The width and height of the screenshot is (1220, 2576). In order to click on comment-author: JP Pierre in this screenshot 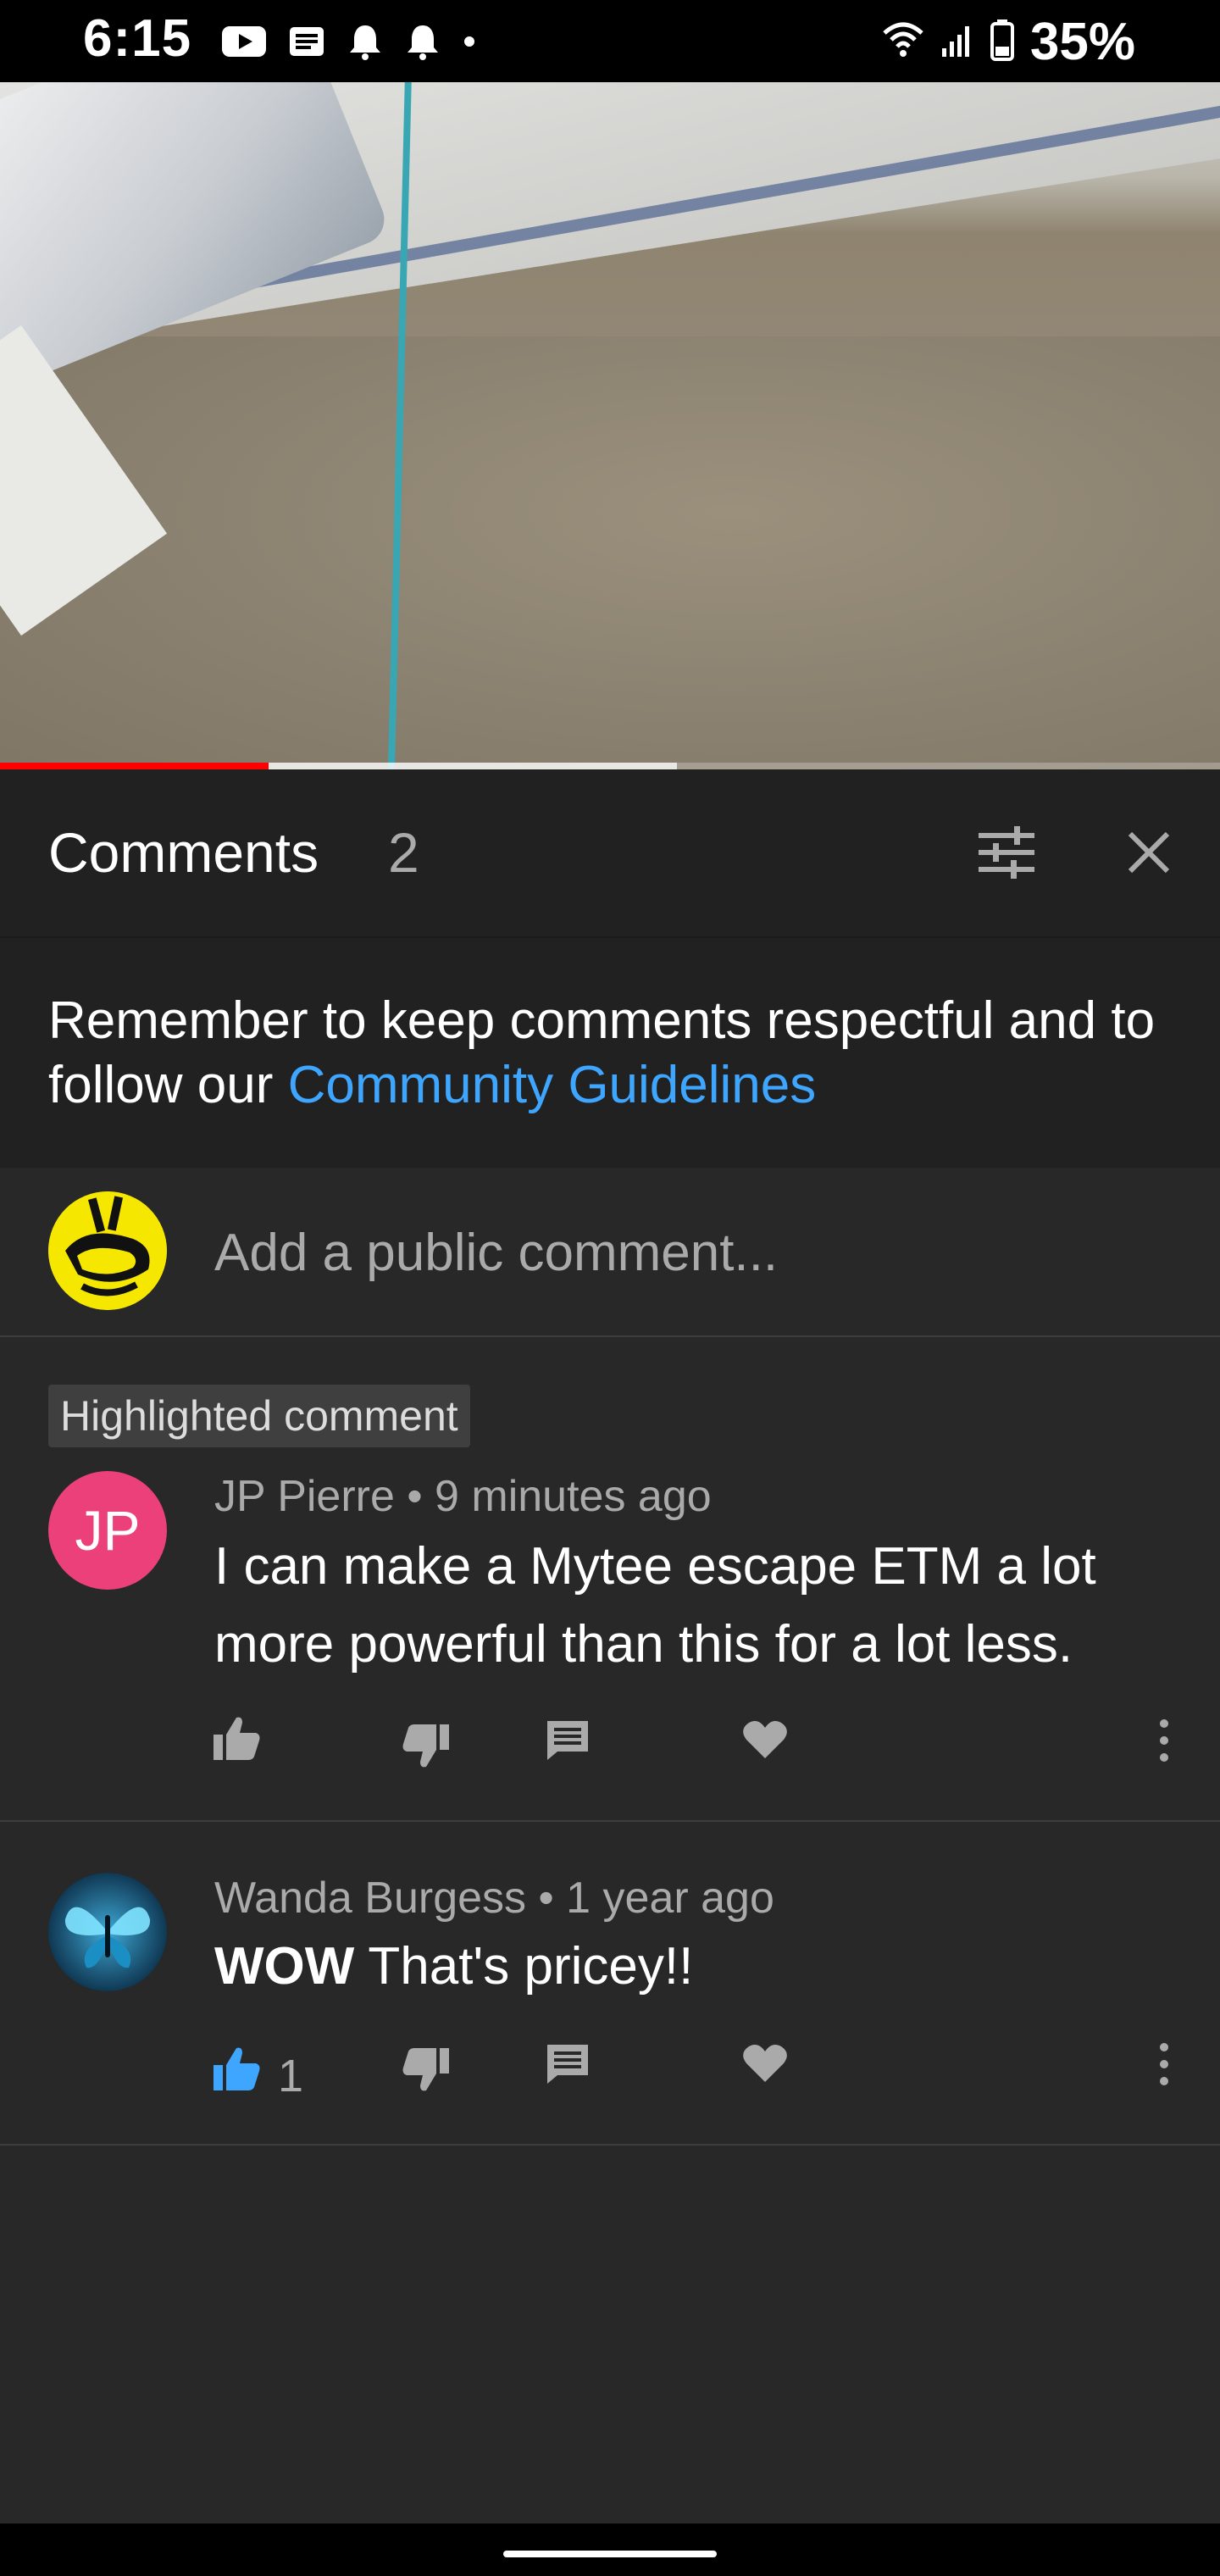, I will do `click(304, 1496)`.